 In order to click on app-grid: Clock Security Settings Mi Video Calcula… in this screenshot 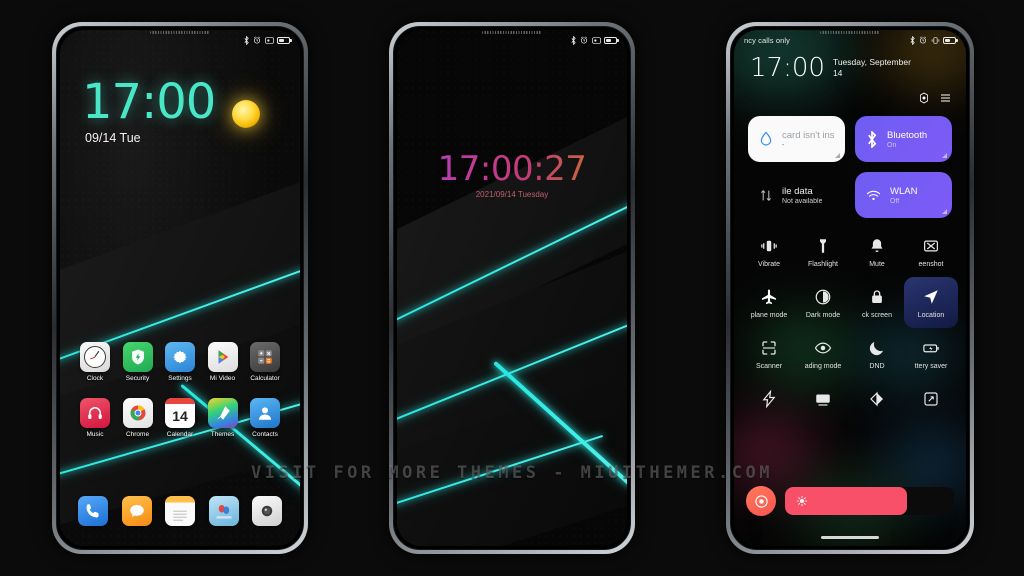, I will do `click(180, 390)`.